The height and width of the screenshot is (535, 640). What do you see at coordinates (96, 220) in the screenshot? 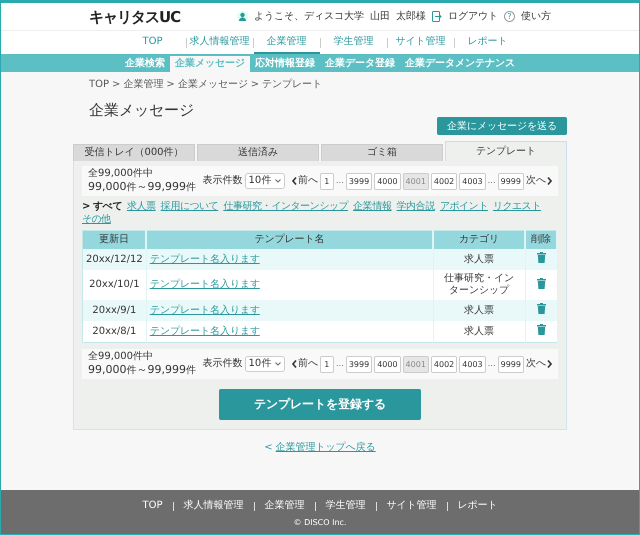
I see `category-filter-link: その他` at bounding box center [96, 220].